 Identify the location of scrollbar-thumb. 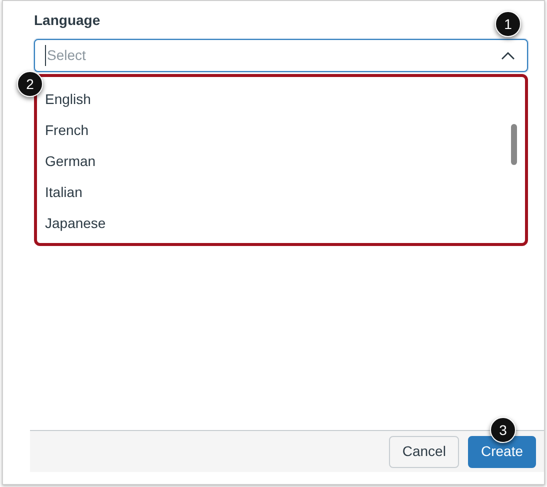
(514, 144).